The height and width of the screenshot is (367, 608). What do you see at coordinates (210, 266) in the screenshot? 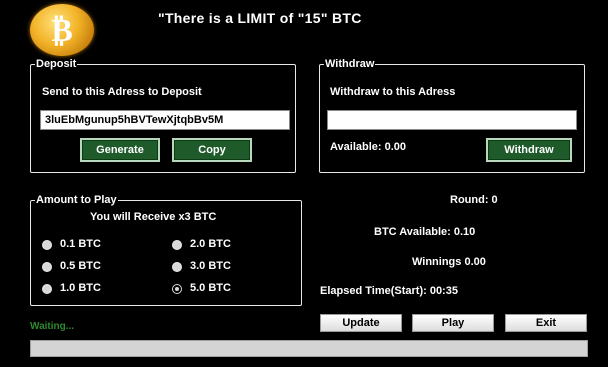
I see `radio-label-3-0-btc: 3.0 BTC` at bounding box center [210, 266].